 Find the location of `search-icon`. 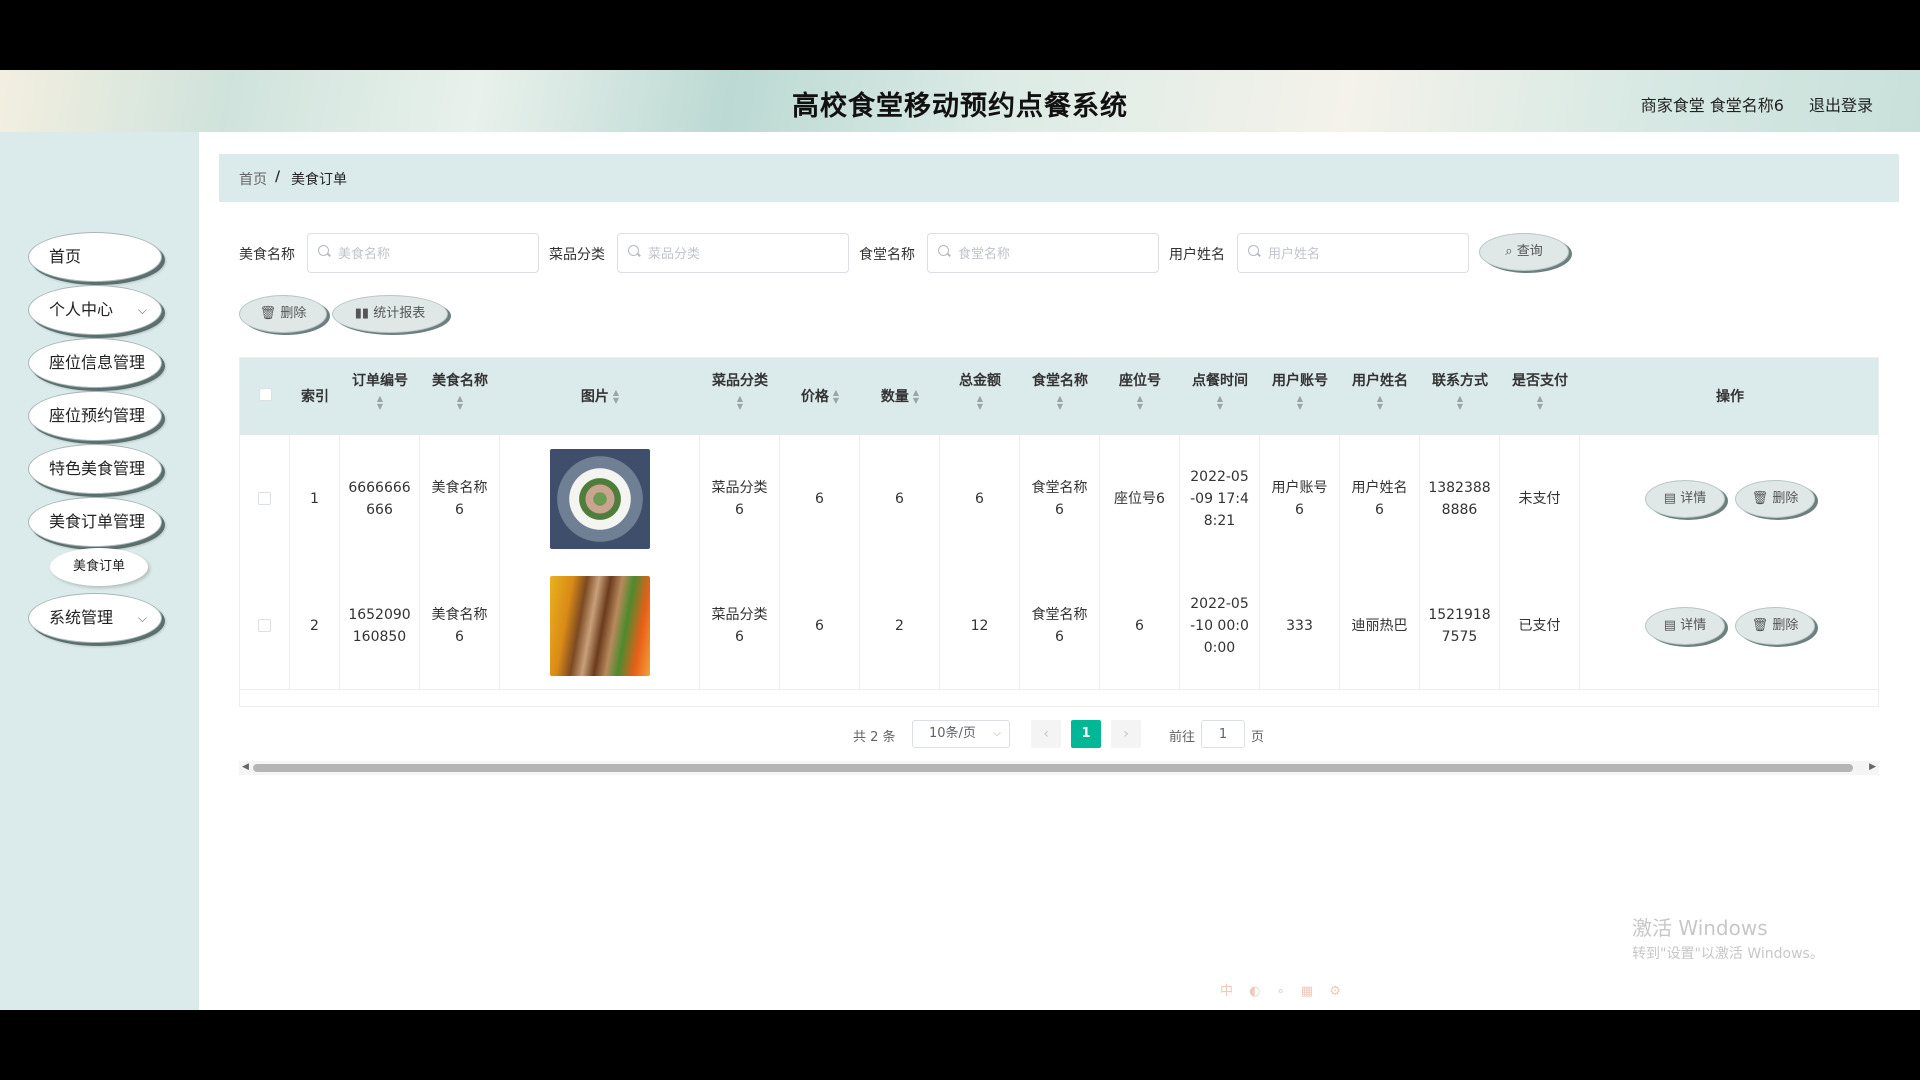

search-icon is located at coordinates (1253, 250).